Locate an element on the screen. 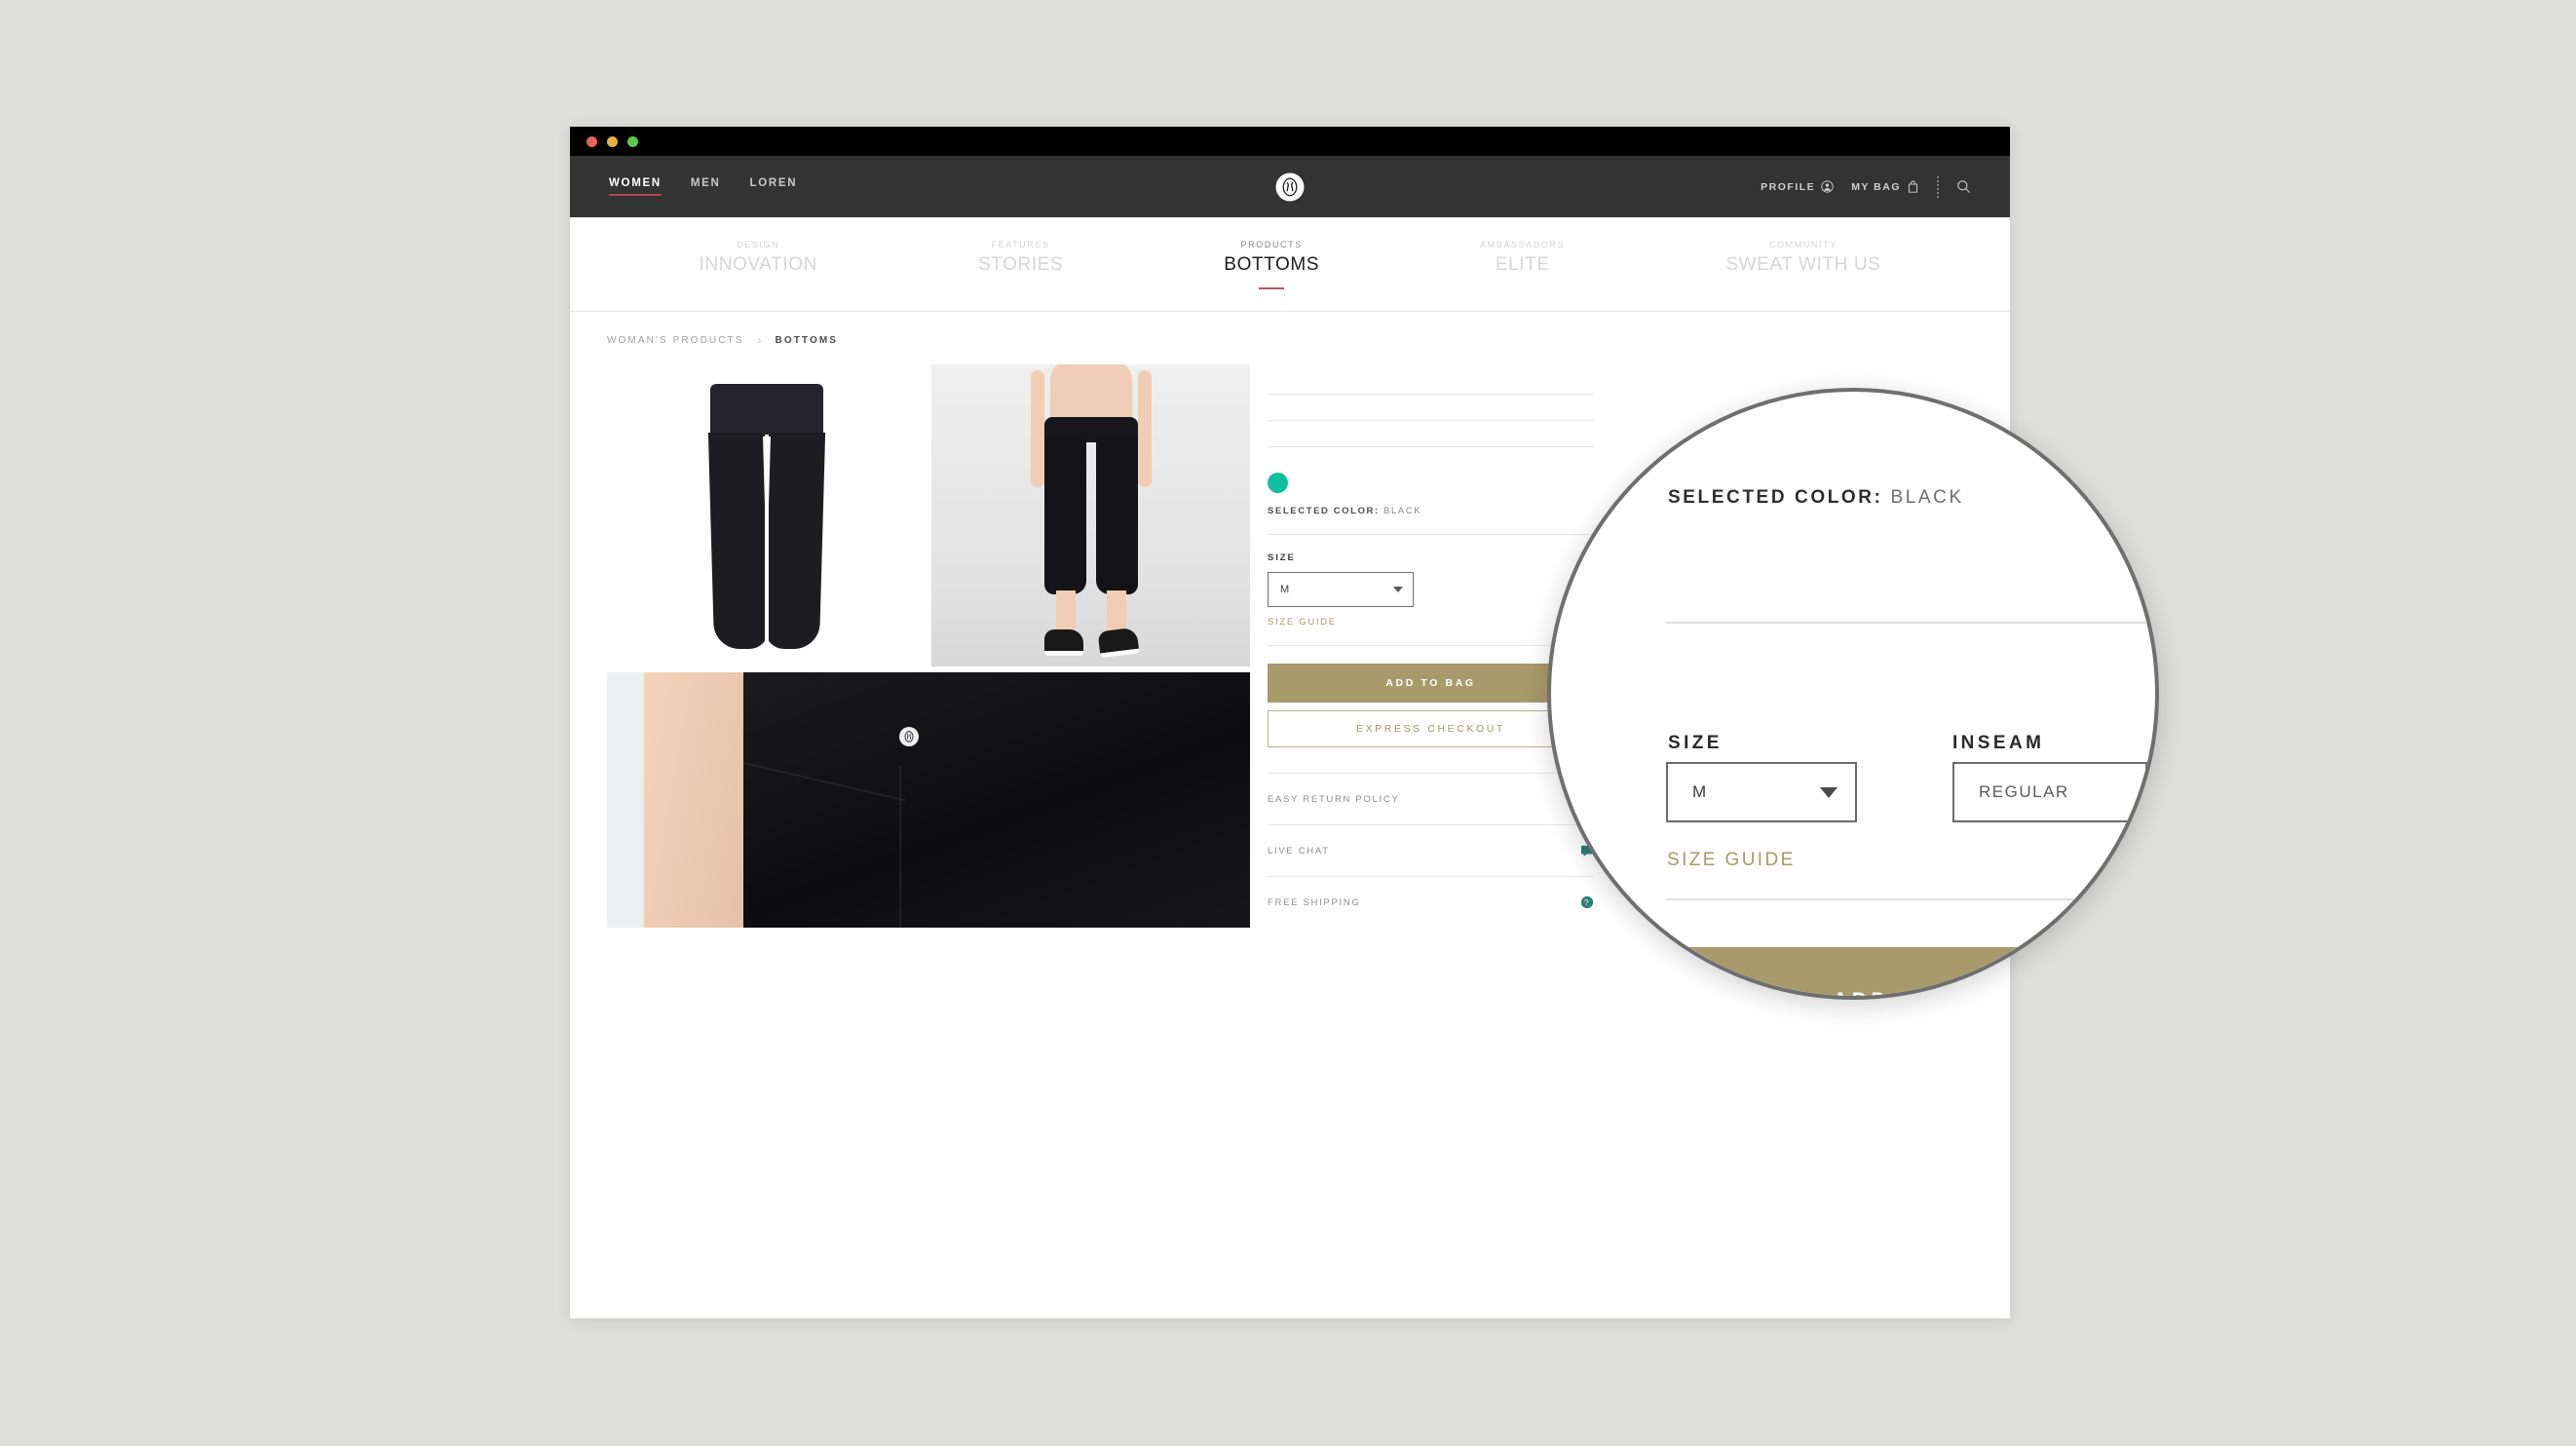  browser-title-bar is located at coordinates (1290, 141).